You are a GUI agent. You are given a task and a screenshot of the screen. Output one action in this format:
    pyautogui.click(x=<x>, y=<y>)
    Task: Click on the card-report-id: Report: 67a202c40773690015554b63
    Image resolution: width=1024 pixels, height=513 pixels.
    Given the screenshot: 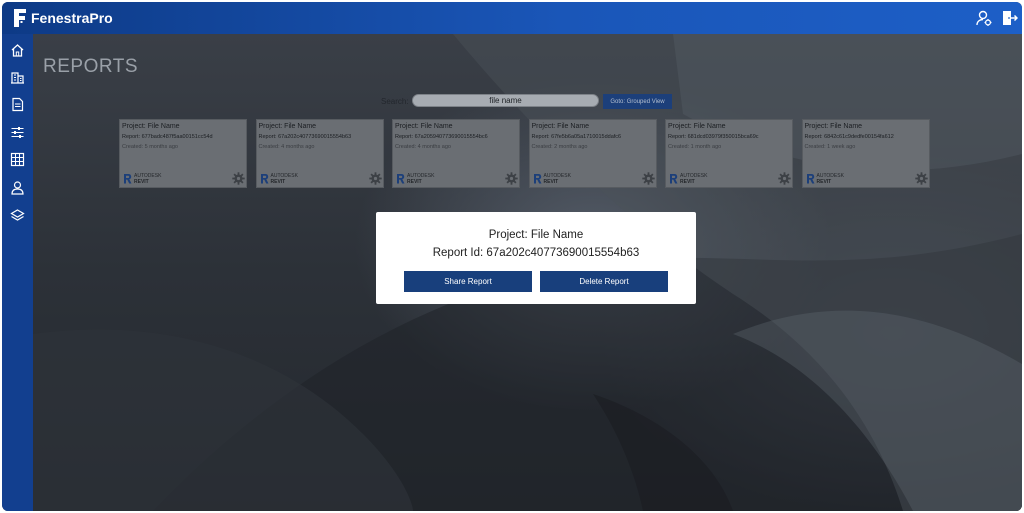 What is the action you would take?
    pyautogui.click(x=305, y=137)
    